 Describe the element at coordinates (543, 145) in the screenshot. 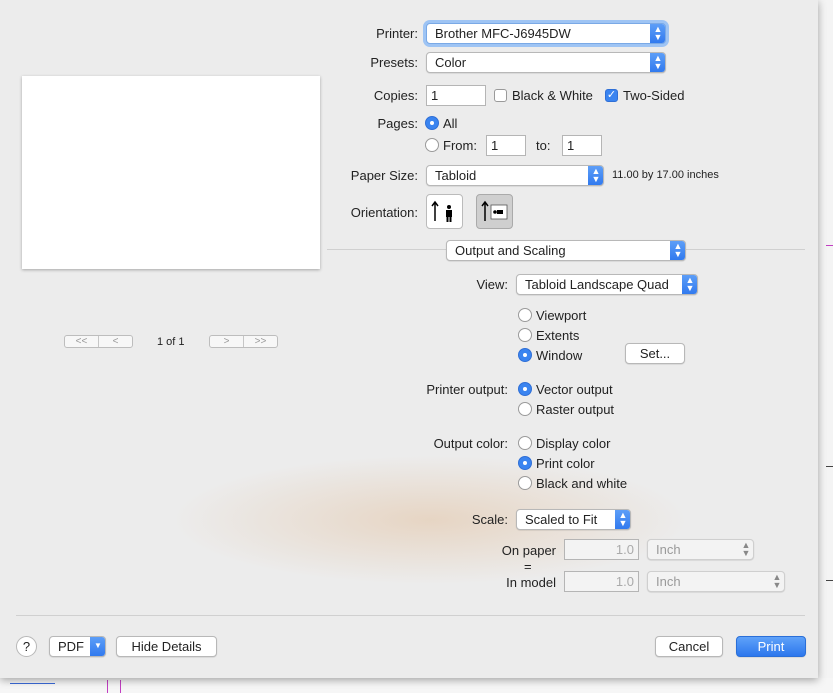

I see `pages-to-label: to:` at that location.